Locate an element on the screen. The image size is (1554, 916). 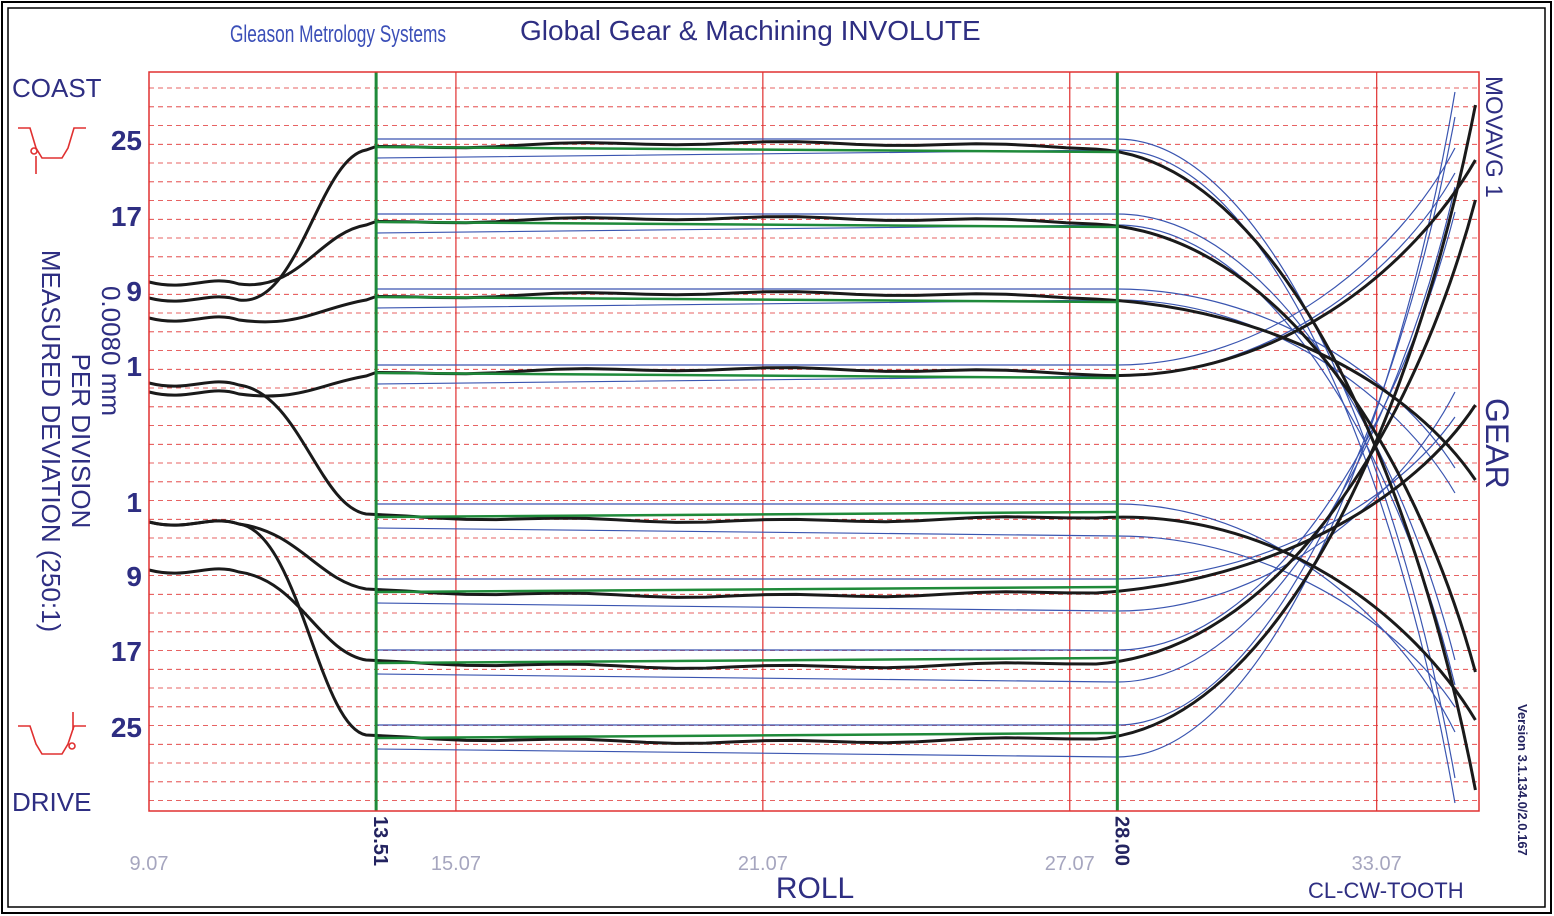
tooth-profile-coast-icon is located at coordinates (52, 150).